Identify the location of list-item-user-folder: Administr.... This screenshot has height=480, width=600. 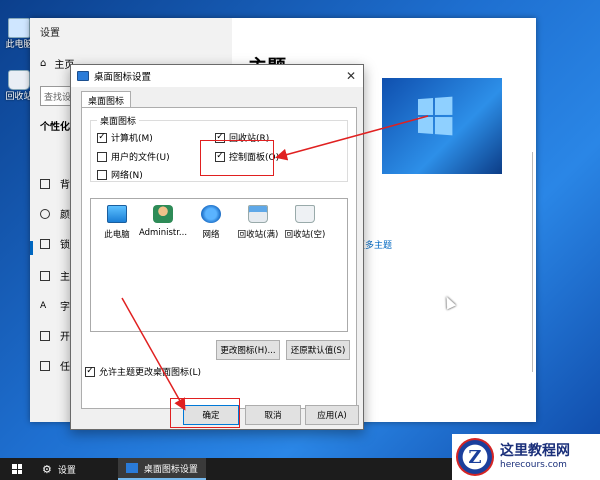
(163, 221).